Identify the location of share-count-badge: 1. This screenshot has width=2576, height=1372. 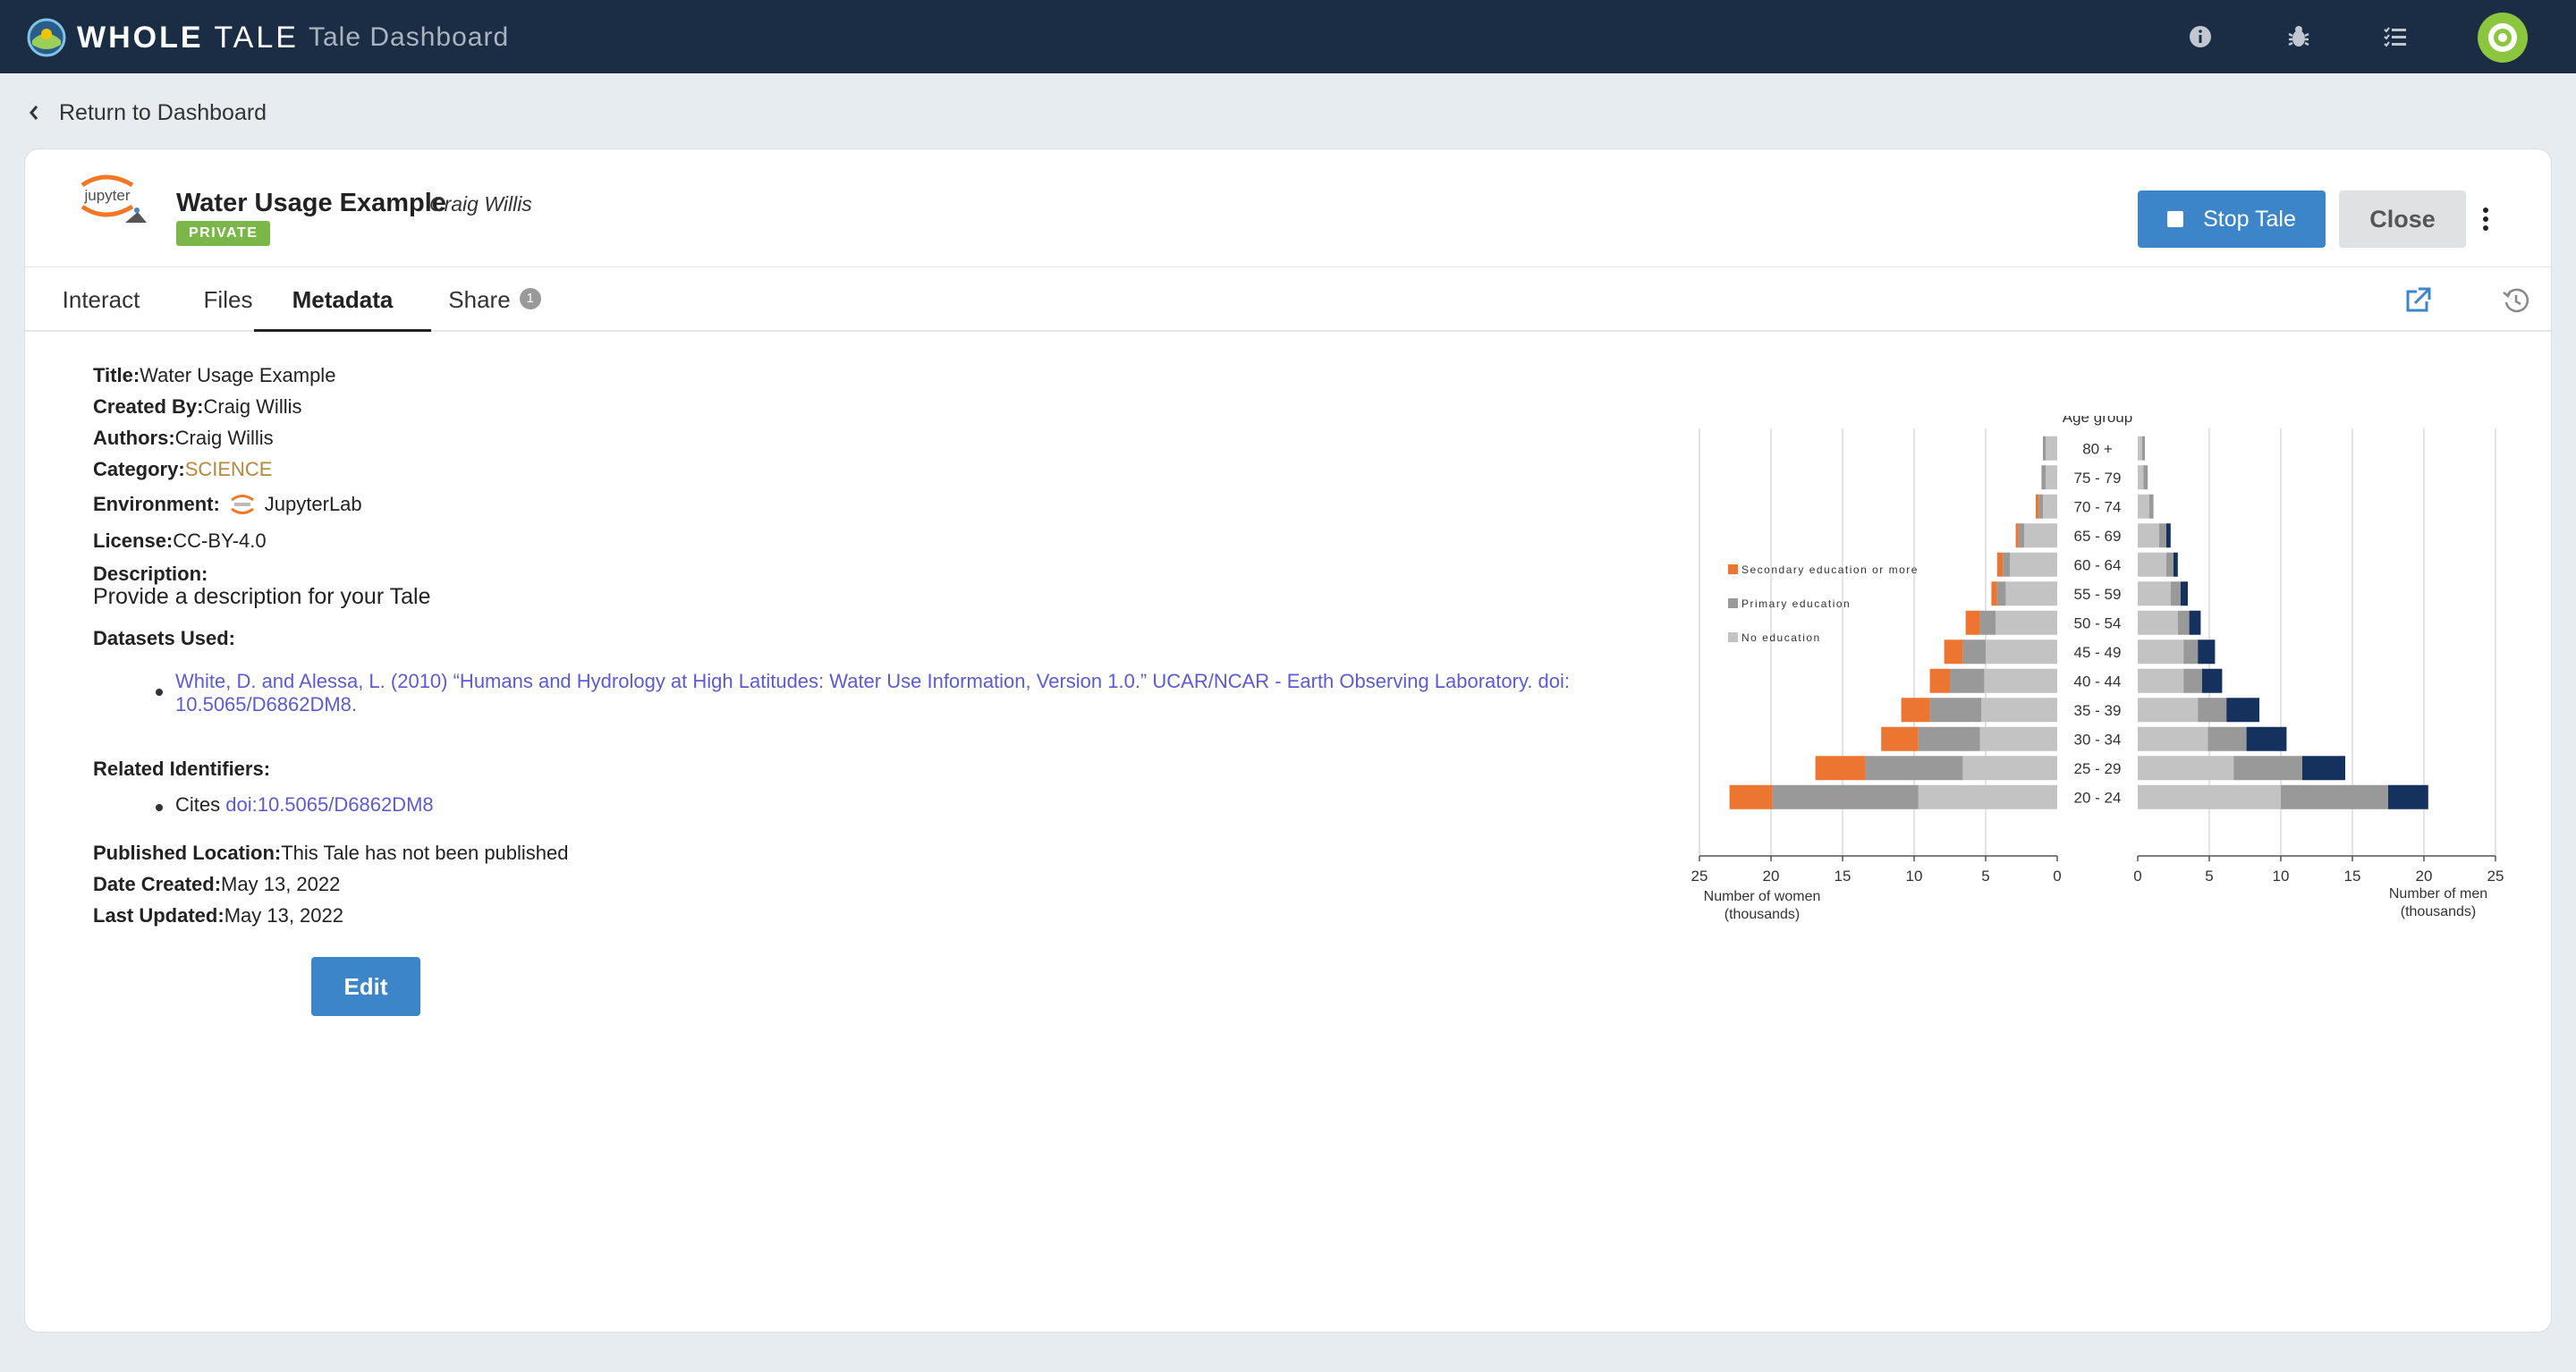
(530, 299).